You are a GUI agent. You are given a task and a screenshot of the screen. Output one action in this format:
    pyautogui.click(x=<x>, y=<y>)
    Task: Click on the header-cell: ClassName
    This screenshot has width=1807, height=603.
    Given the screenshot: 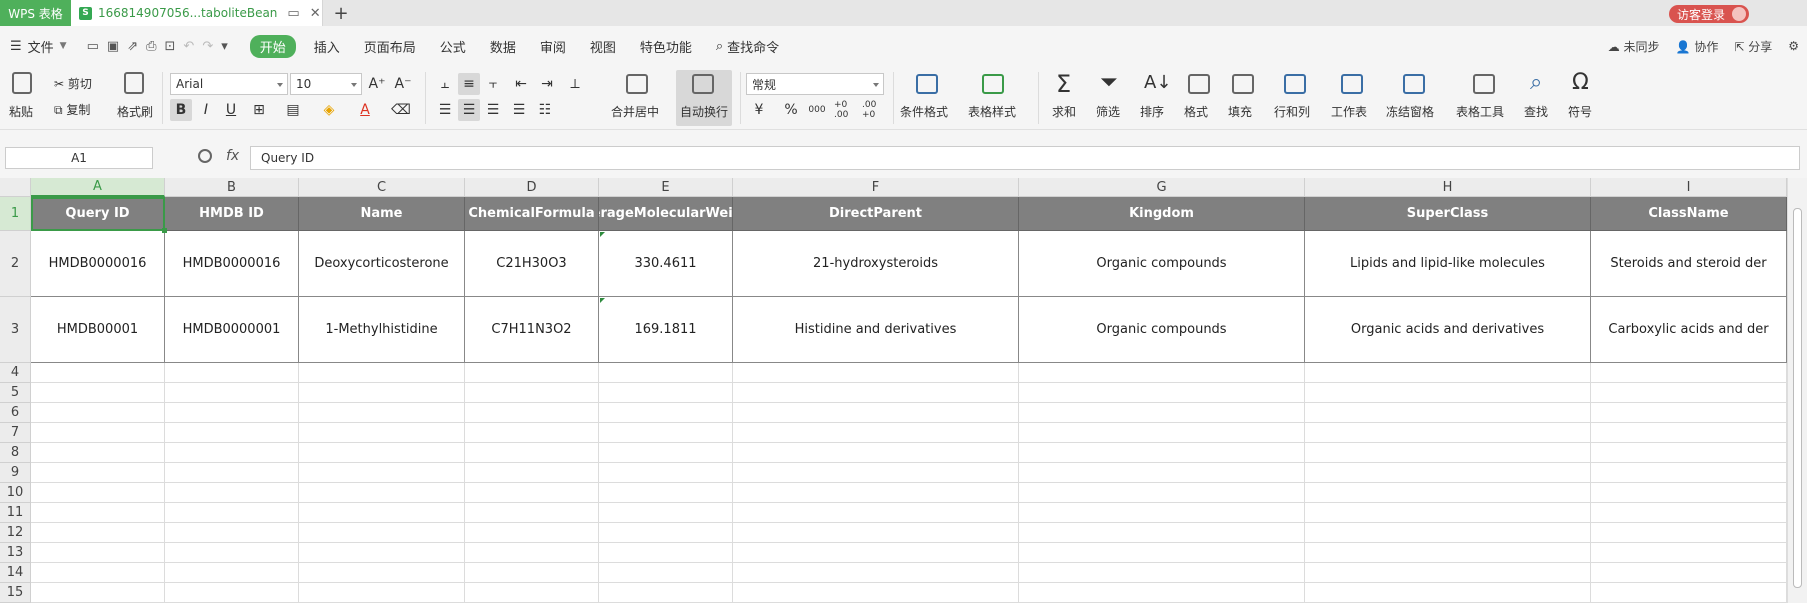 What is the action you would take?
    pyautogui.click(x=1689, y=214)
    